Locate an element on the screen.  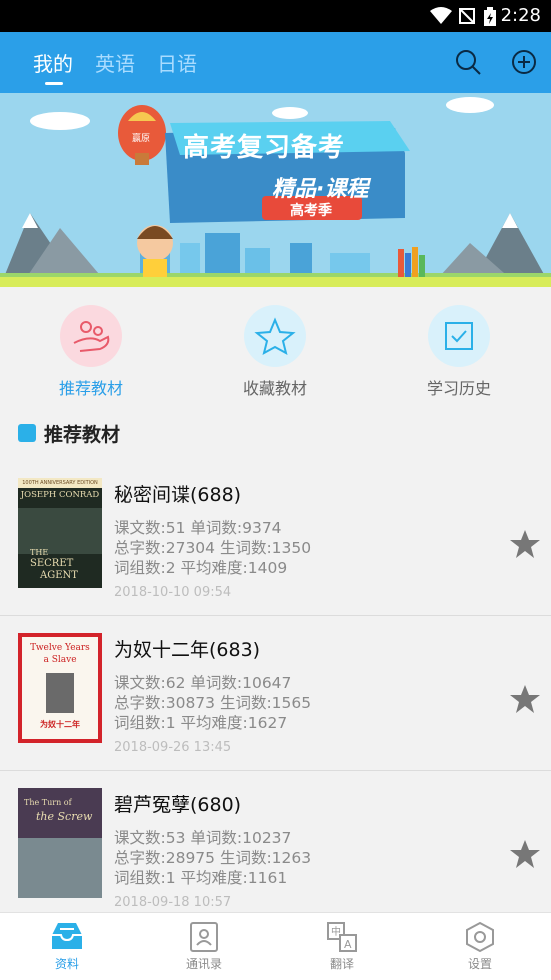
quick-history: 学习历史 is located at coordinates (459, 352).